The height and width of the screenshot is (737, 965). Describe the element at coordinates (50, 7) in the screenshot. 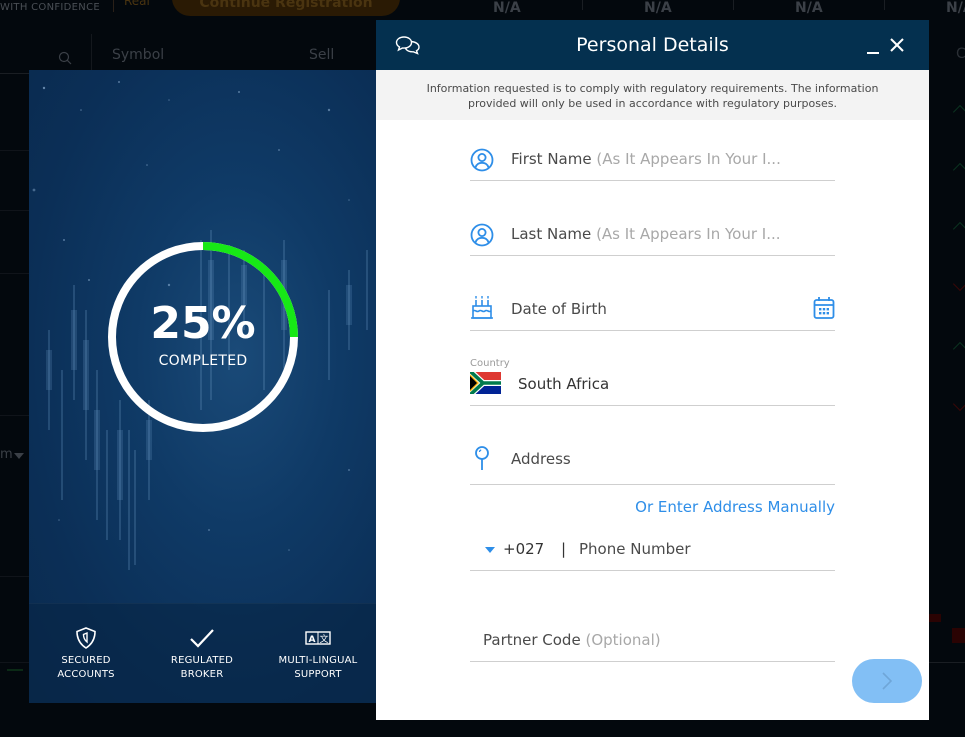

I see `logo-tagline: WITH CONFIDENCE` at that location.